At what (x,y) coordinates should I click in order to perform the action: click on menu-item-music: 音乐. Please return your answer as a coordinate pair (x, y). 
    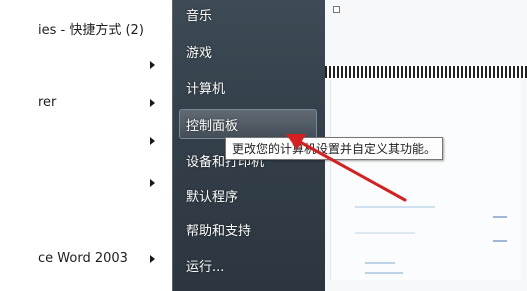
    Looking at the image, I should click on (199, 14).